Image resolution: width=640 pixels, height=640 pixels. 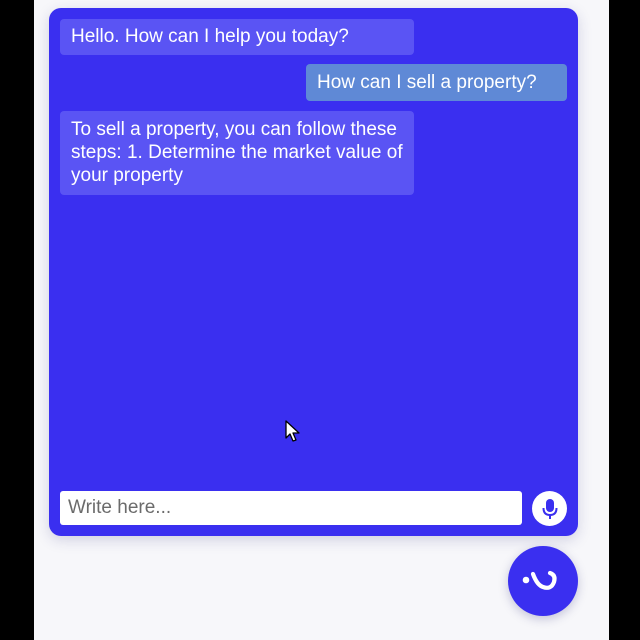 What do you see at coordinates (237, 37) in the screenshot?
I see `bot-message: Hello. How can I help you today?` at bounding box center [237, 37].